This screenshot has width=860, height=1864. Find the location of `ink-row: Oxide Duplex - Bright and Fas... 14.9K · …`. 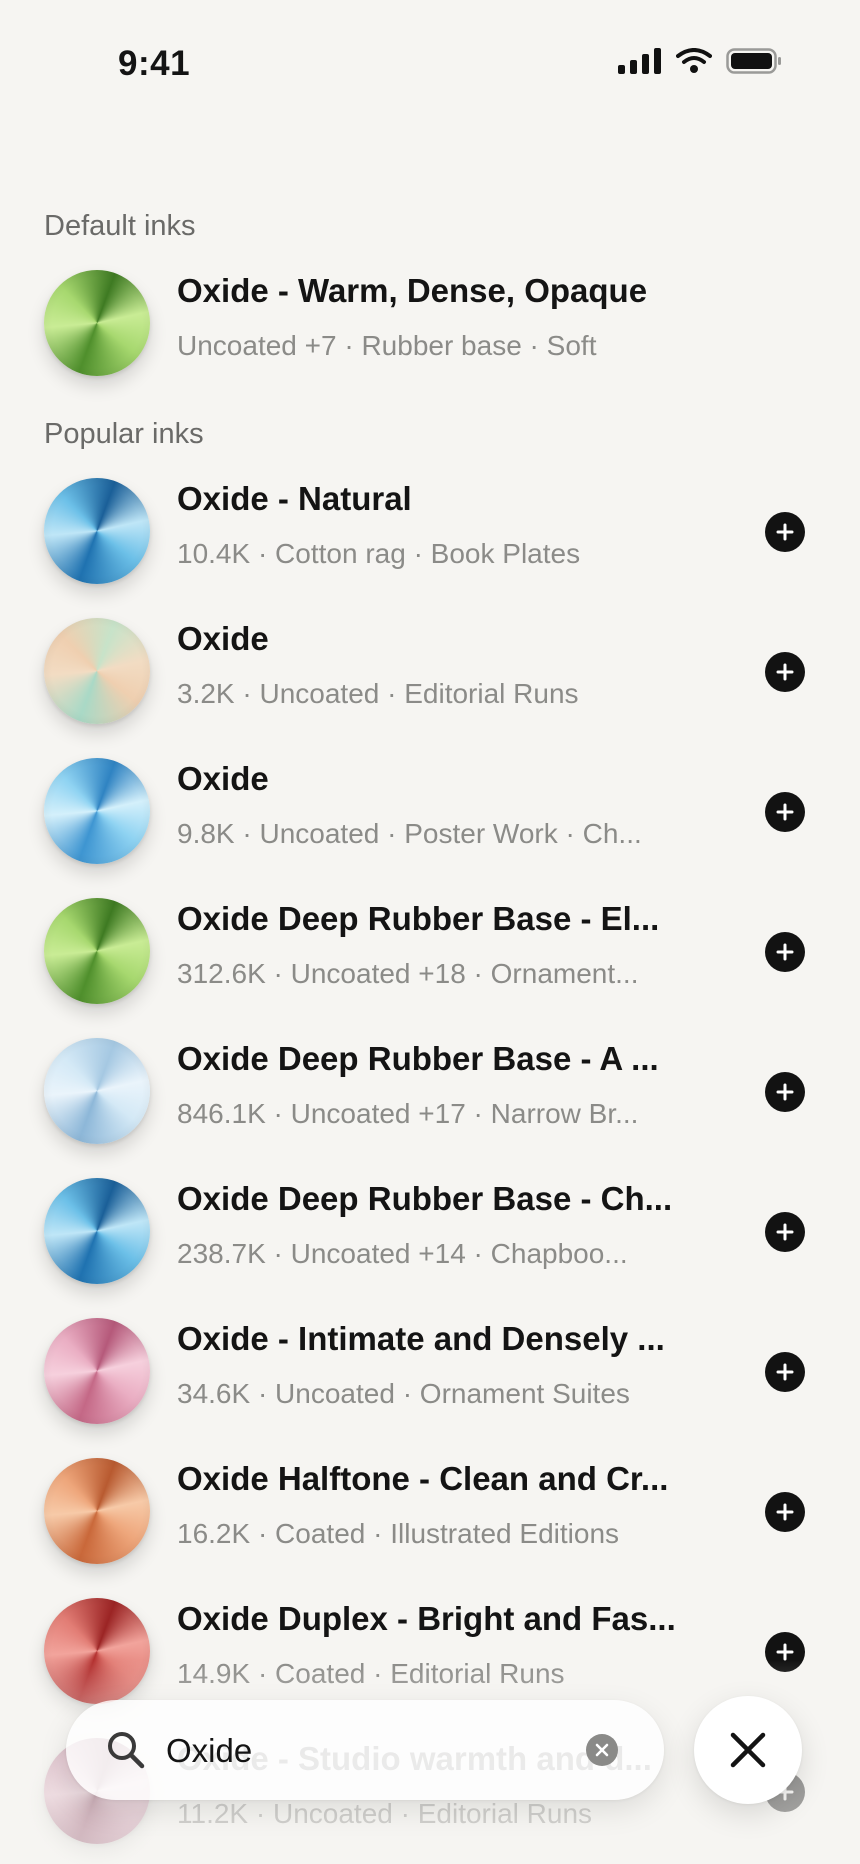

ink-row: Oxide Duplex - Bright and Fas... 14.9K · … is located at coordinates (430, 1650).